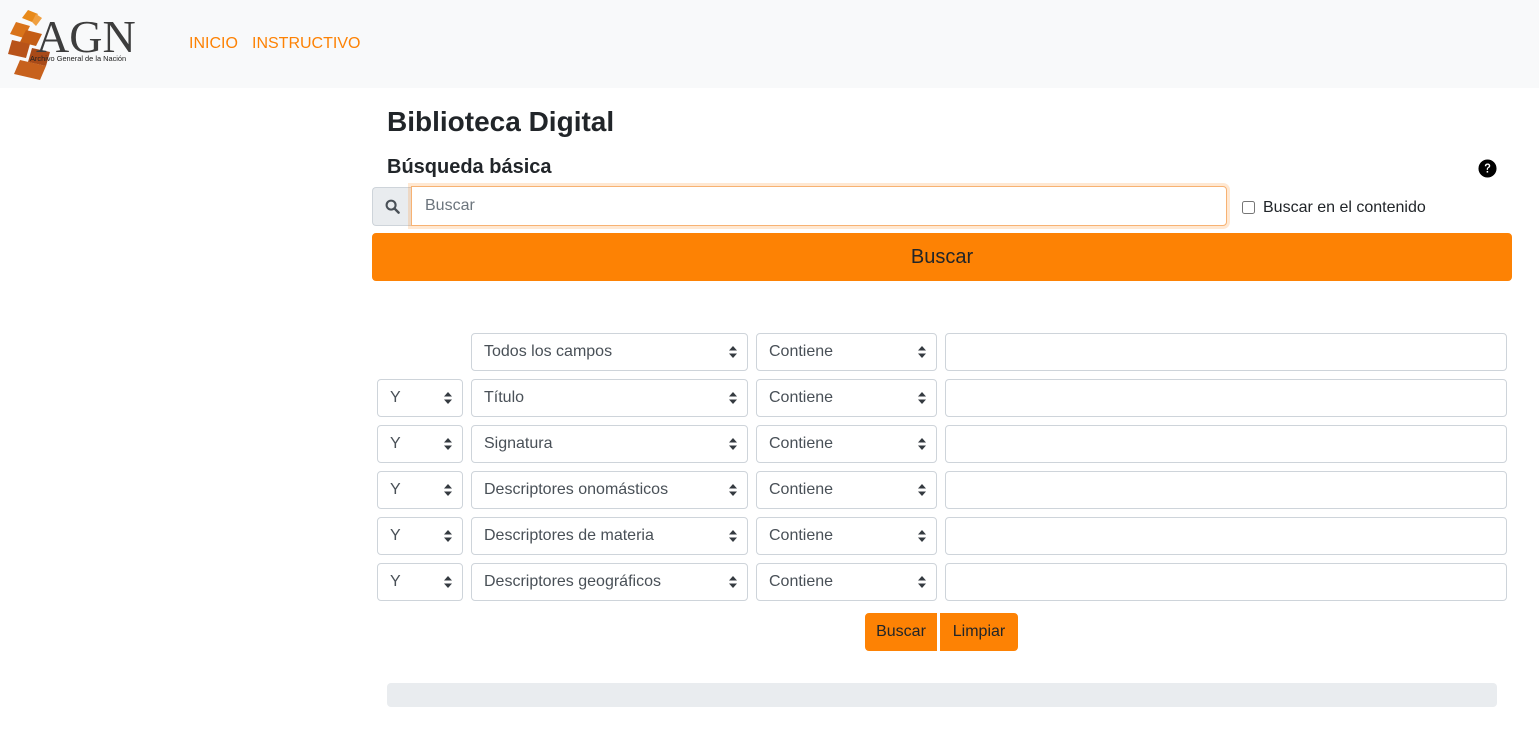 This screenshot has height=737, width=1539. I want to click on advanced-search-row: Y Título Contiene, so click(769, 398).